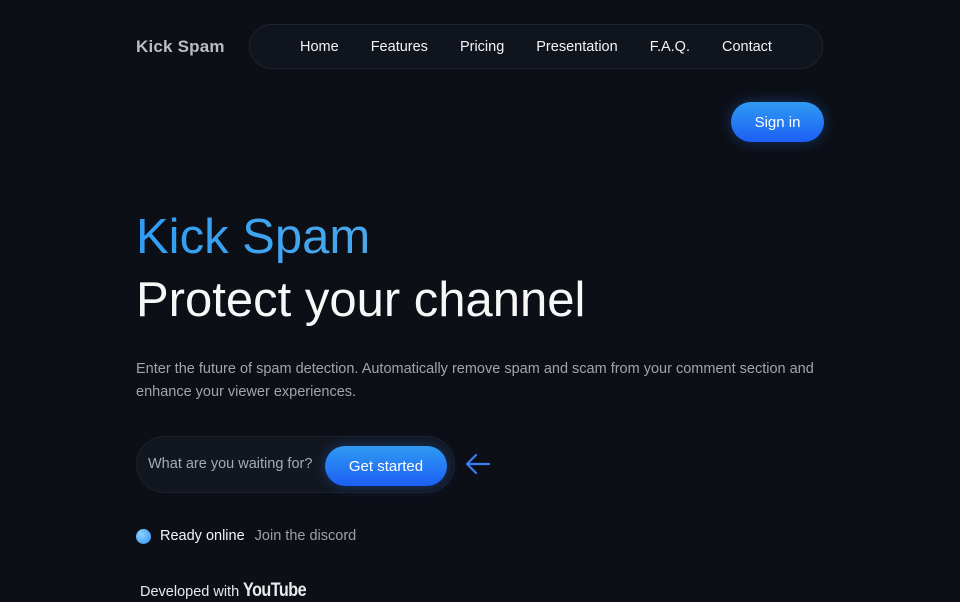 This screenshot has width=960, height=602. I want to click on discord-link: Join the discord, so click(306, 536).